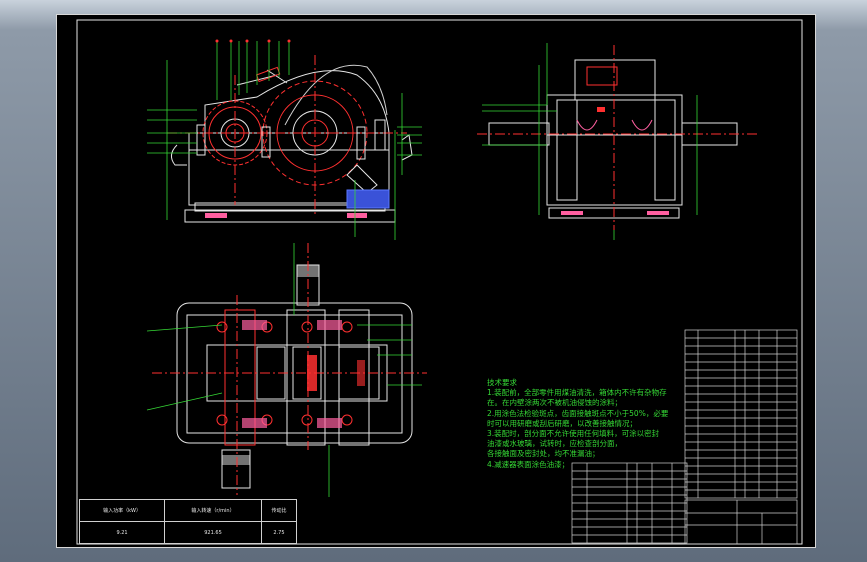  Describe the element at coordinates (213, 510) in the screenshot. I see `header-input-speed: 输入转速（r/min）` at that location.